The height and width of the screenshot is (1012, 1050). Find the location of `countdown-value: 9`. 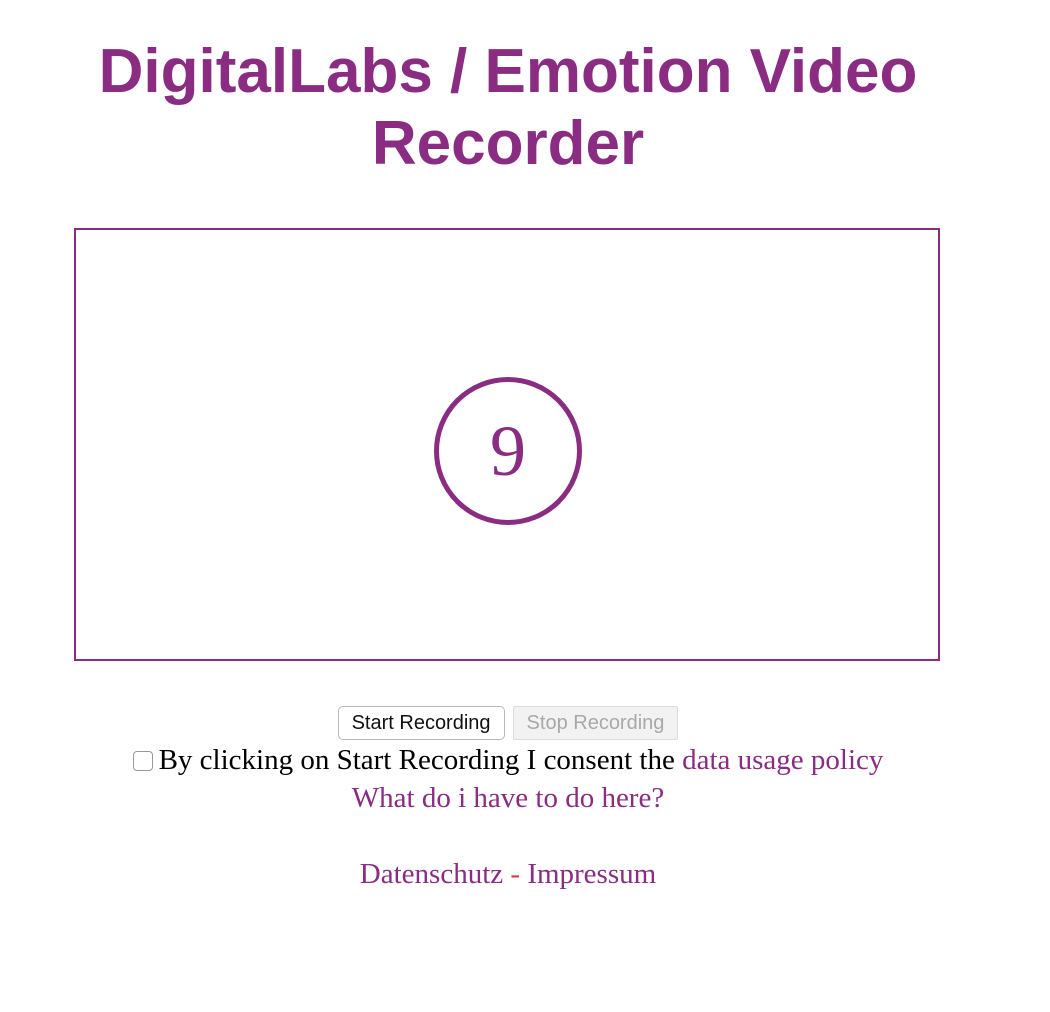

countdown-value: 9 is located at coordinates (508, 451).